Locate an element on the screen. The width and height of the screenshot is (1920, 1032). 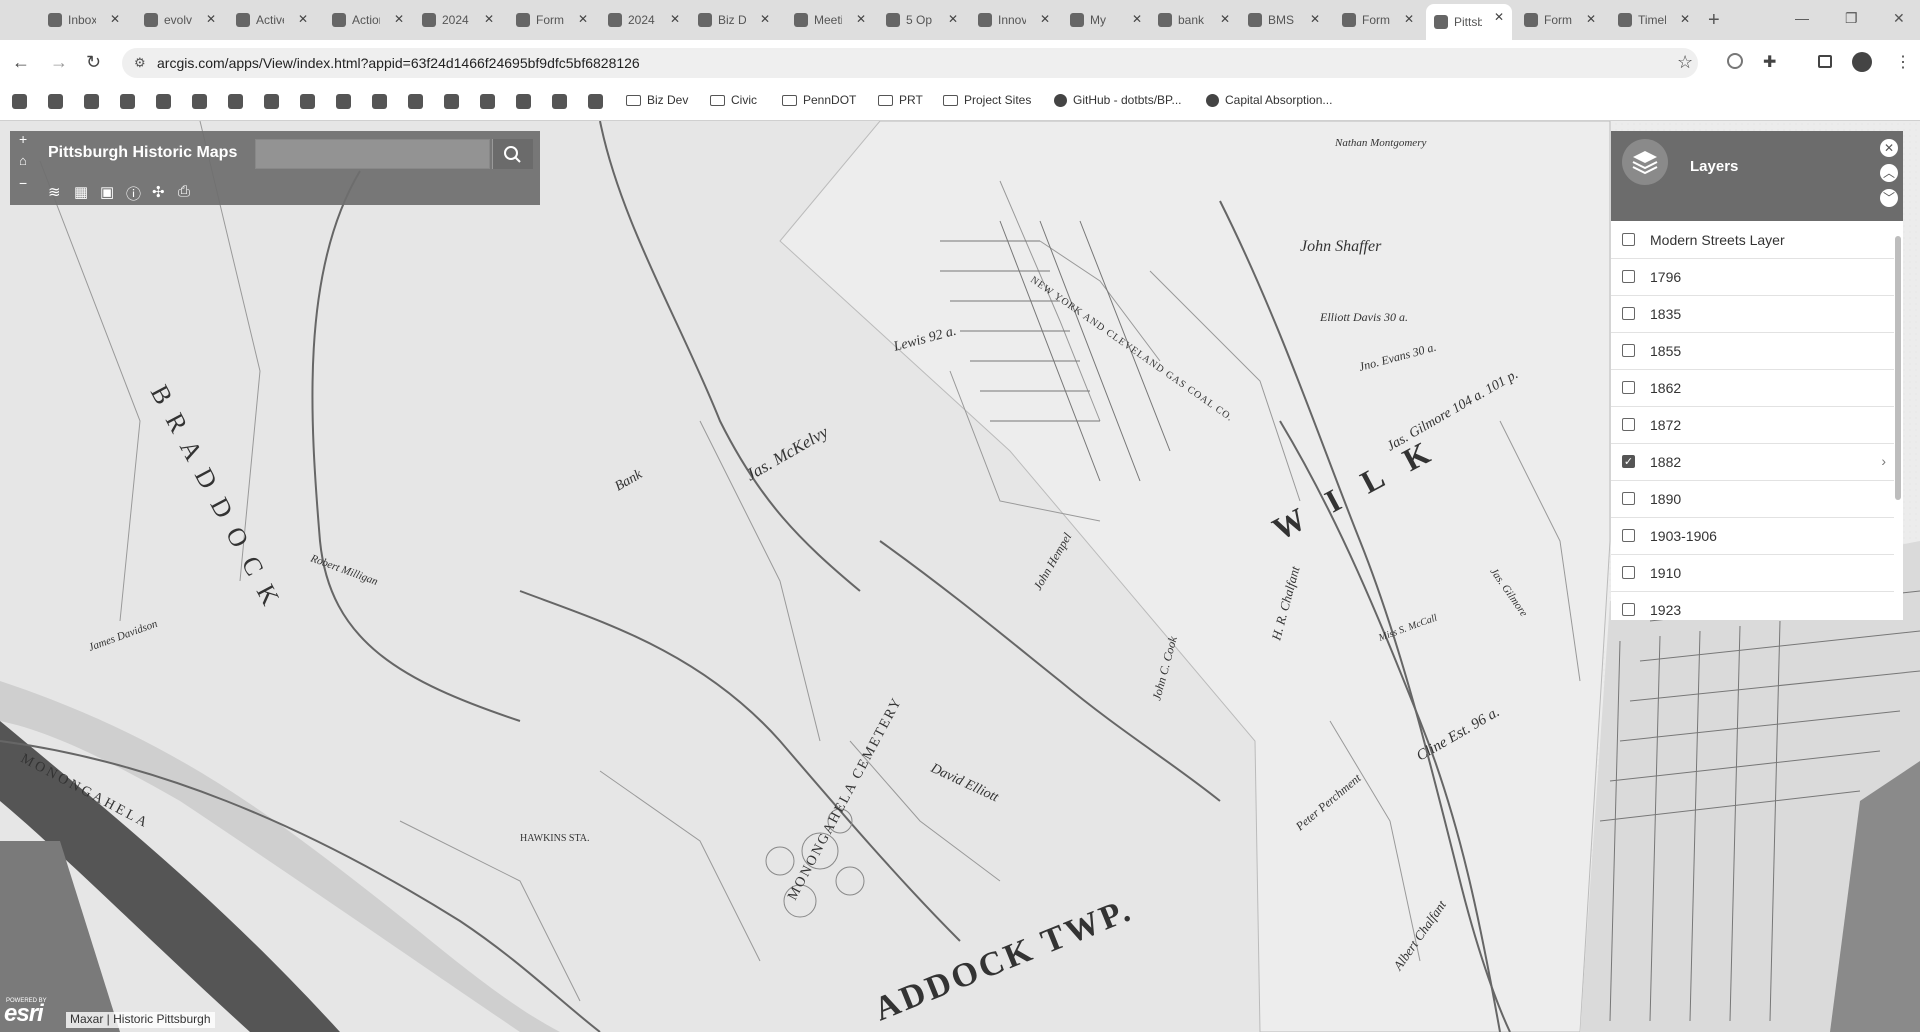
browser-tab: Meeting ✕ is located at coordinates (830, 20).